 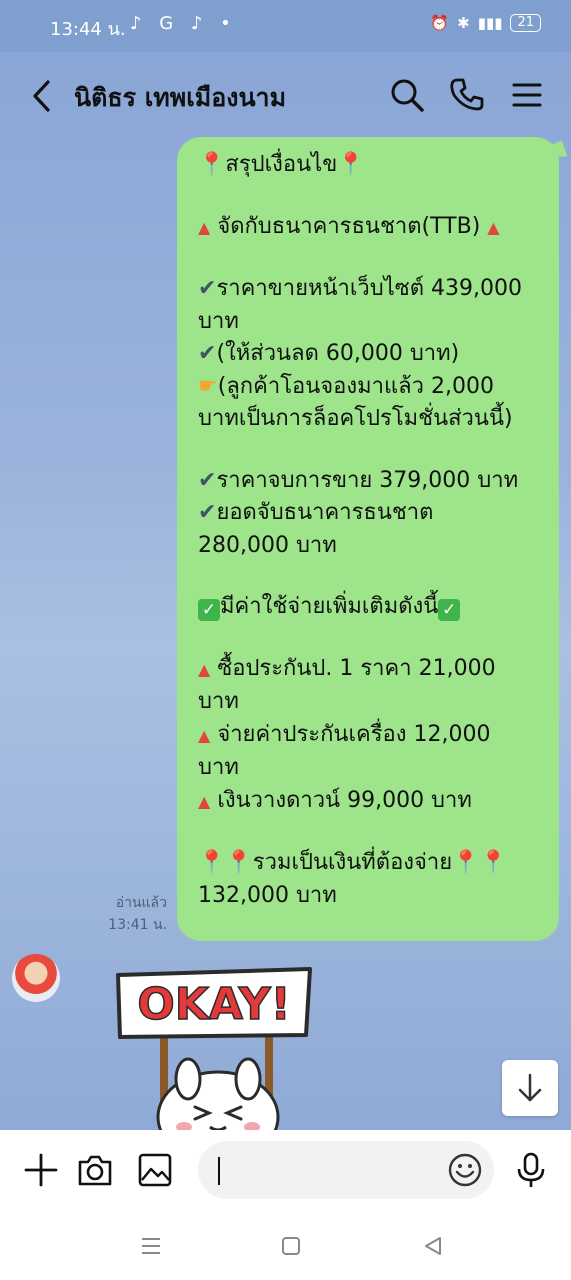 What do you see at coordinates (215, 1048) in the screenshot?
I see `okay-sticker: OKAY!` at bounding box center [215, 1048].